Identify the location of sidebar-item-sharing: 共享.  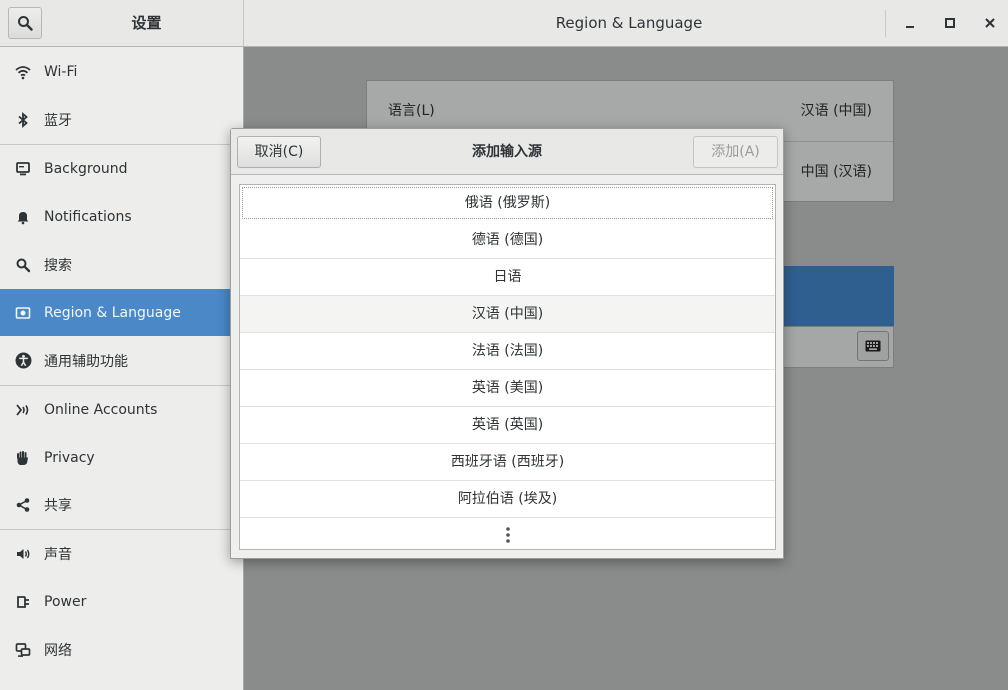
(121, 504).